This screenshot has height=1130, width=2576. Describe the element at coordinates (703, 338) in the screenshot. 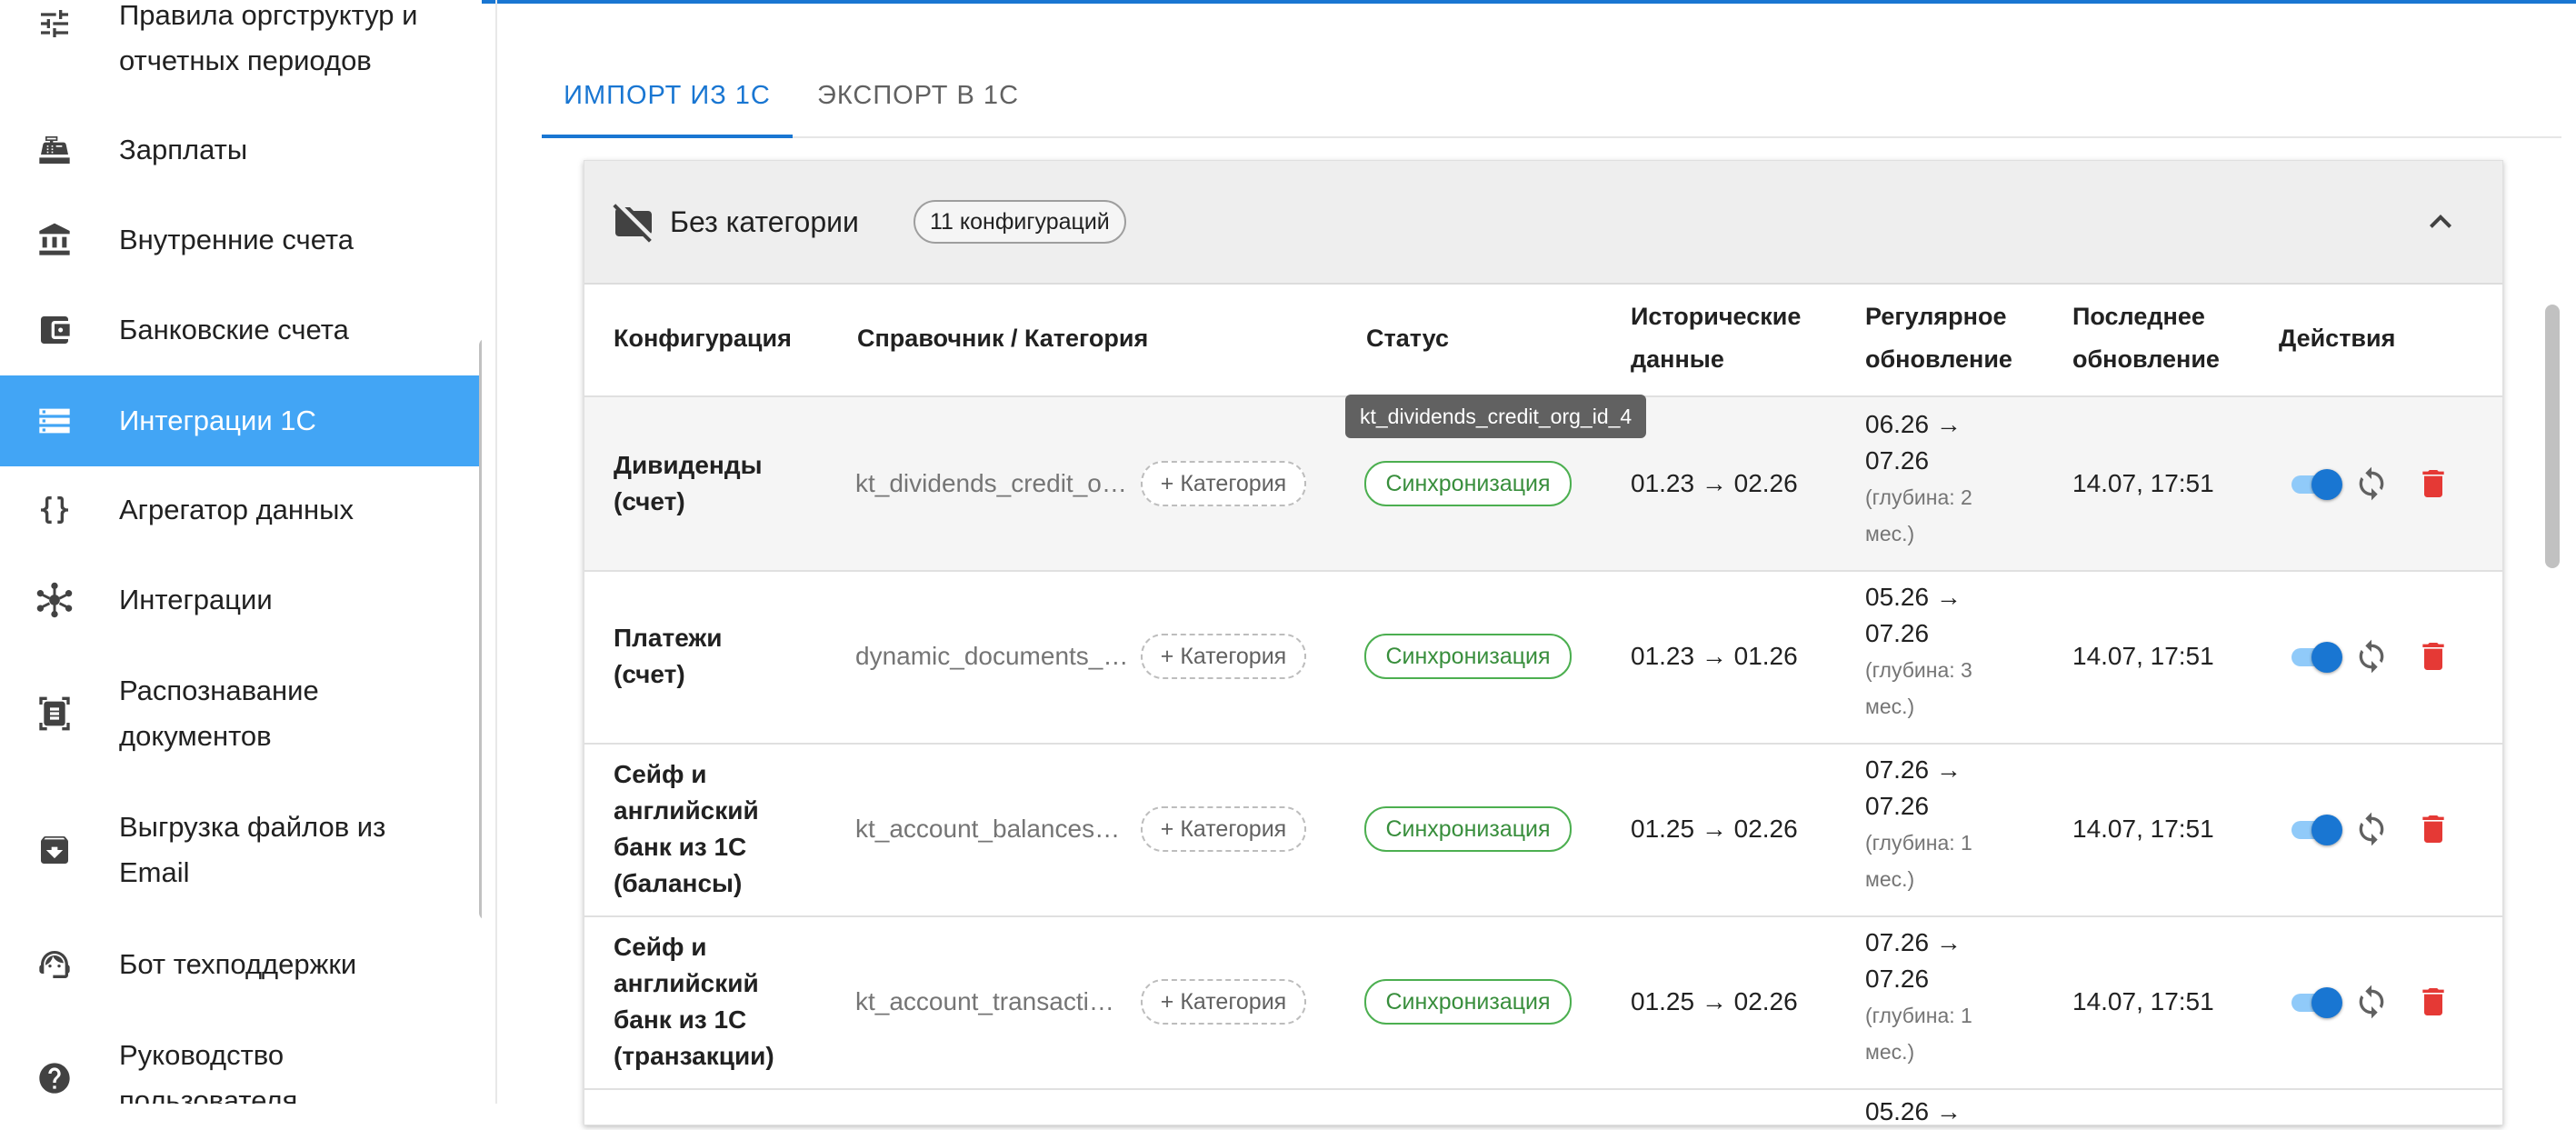

I see `col-config: Конфигурация` at that location.